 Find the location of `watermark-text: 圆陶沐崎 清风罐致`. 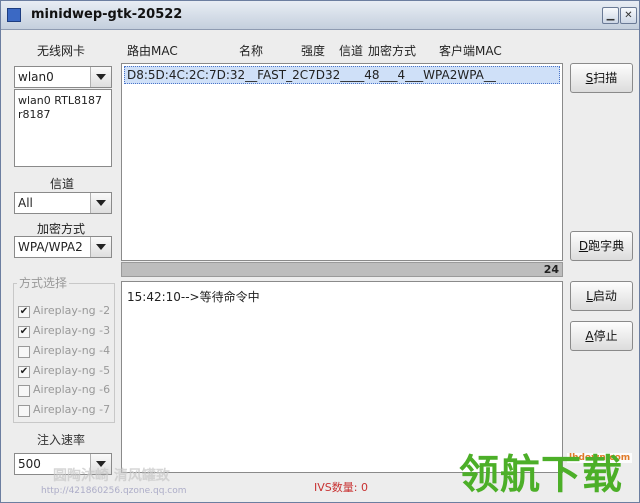

watermark-text: 圆陶沐崎 清风罐致 is located at coordinates (111, 476).